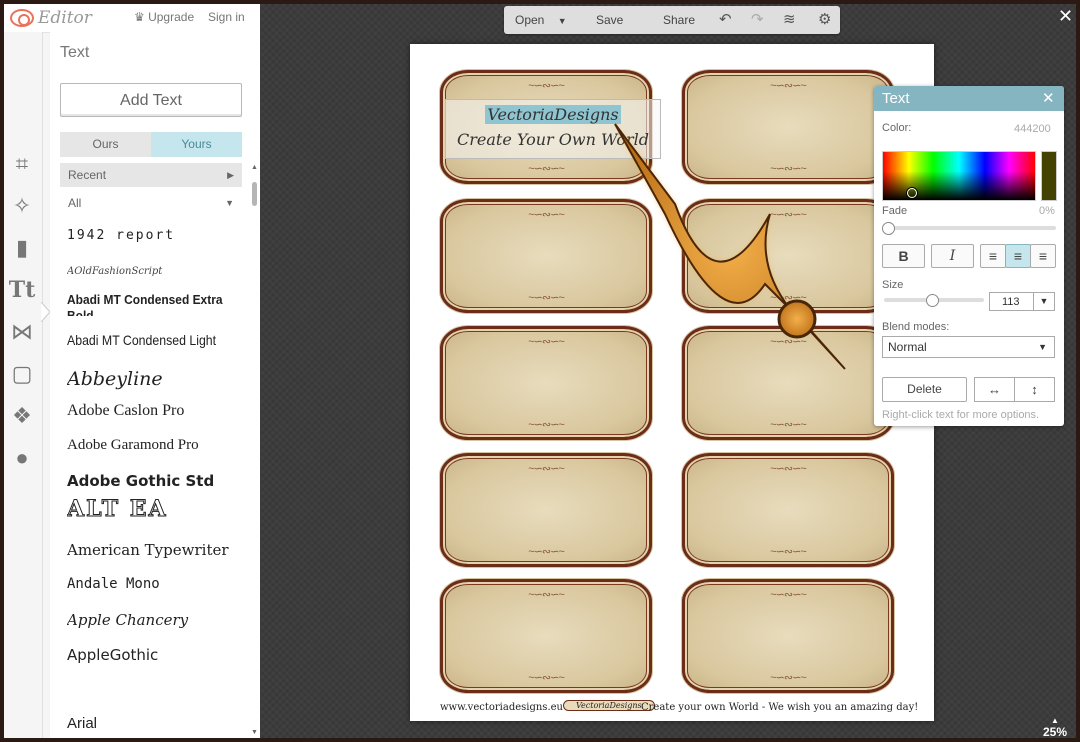 This screenshot has height=742, width=1080. I want to click on recent-label: Recent, so click(87, 175).